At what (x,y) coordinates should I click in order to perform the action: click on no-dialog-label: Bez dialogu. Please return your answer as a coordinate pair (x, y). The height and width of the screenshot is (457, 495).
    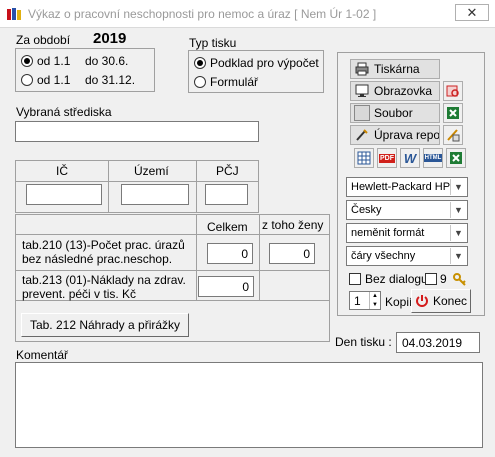
    Looking at the image, I should click on (396, 279).